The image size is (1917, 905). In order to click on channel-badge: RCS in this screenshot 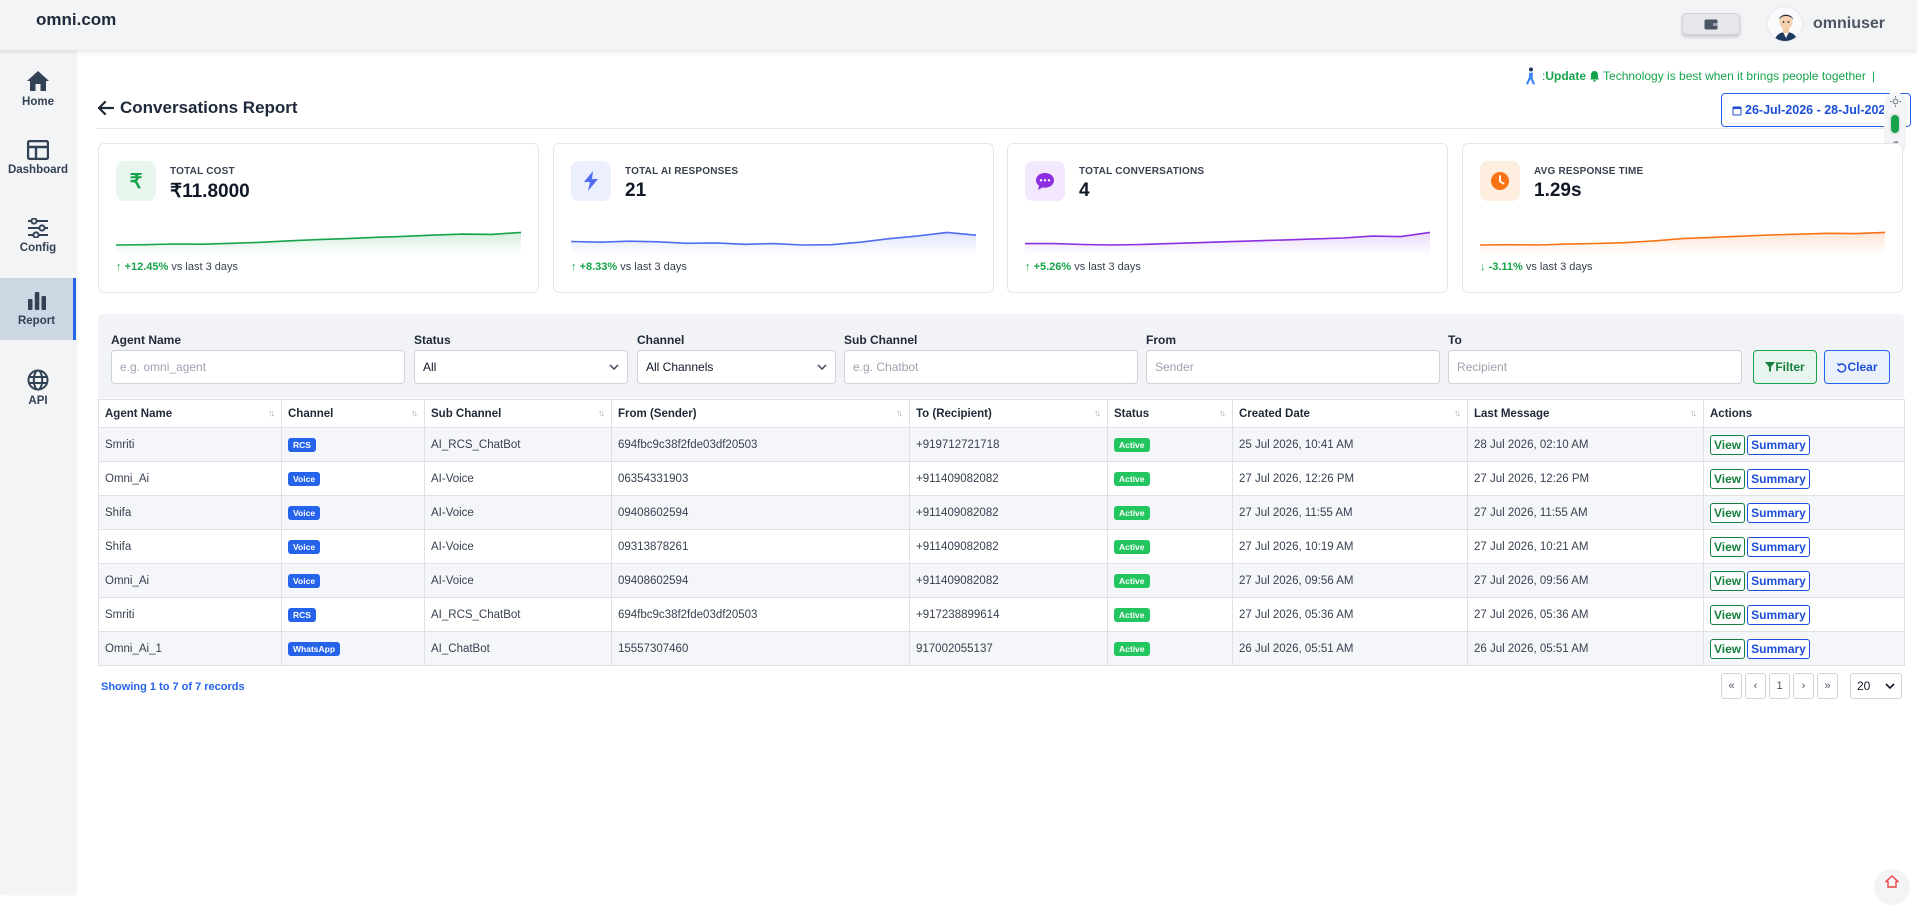, I will do `click(302, 444)`.